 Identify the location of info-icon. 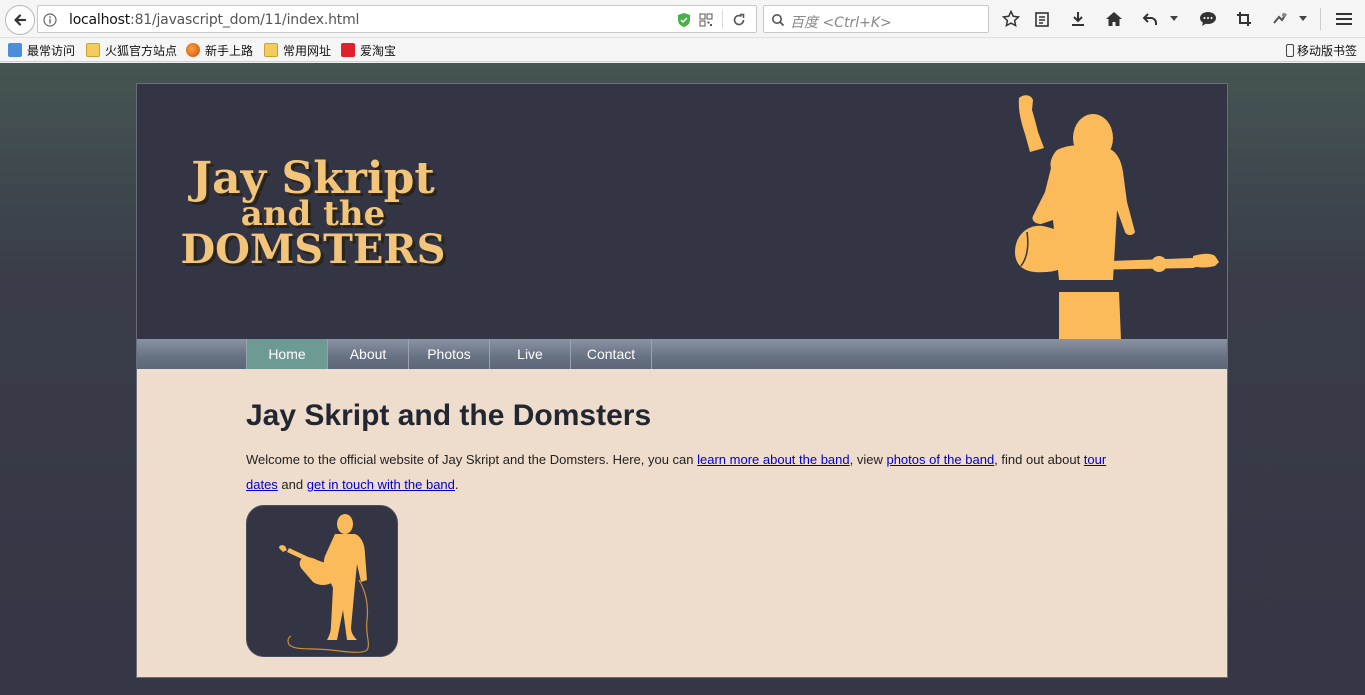
(50, 20).